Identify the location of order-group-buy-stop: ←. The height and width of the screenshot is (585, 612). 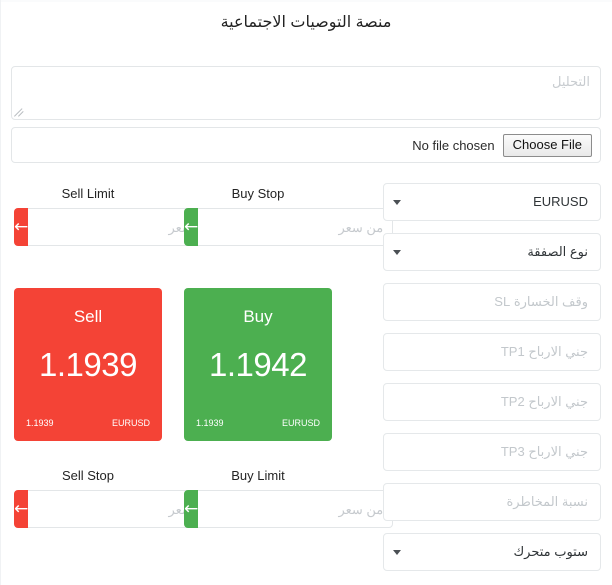
(289, 227).